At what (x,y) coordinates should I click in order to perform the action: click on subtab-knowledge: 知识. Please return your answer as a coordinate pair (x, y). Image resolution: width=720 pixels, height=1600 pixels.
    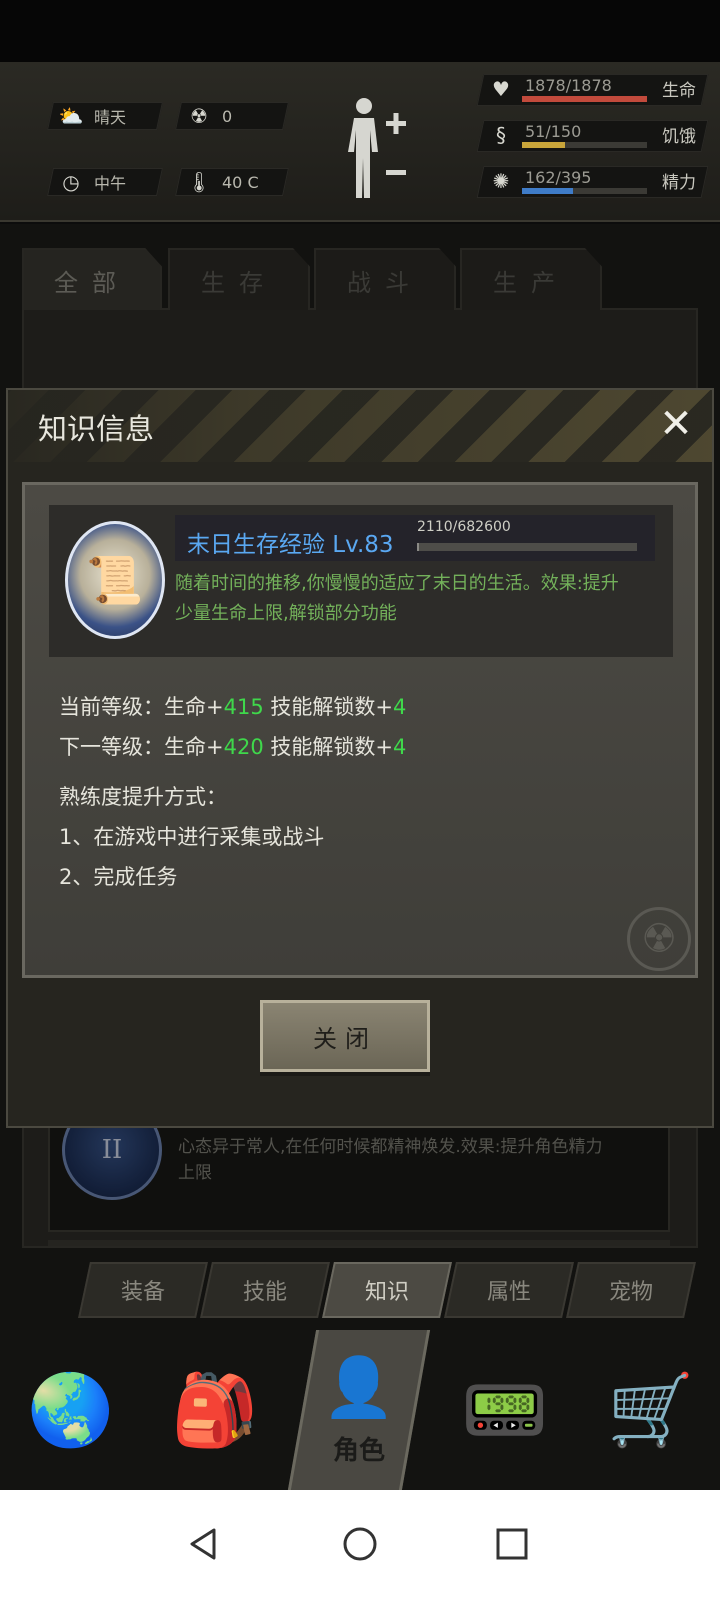
    Looking at the image, I should click on (387, 1290).